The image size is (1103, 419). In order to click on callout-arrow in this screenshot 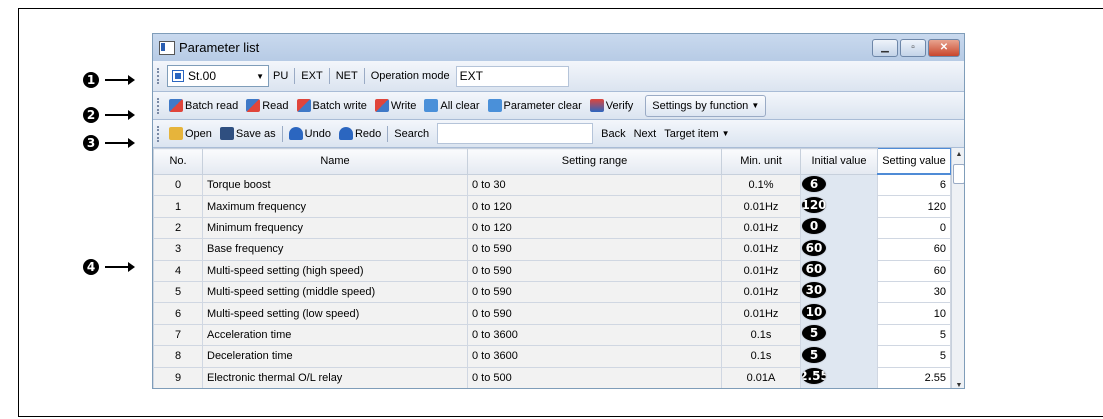, I will do `click(120, 115)`.